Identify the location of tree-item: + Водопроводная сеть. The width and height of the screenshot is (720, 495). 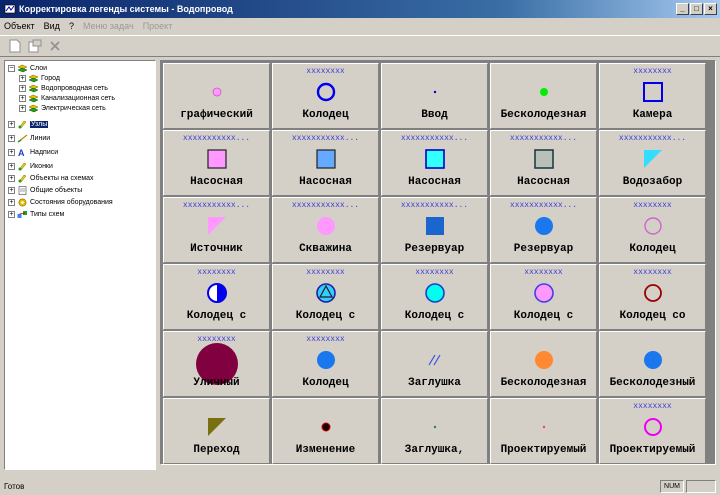
(63, 88).